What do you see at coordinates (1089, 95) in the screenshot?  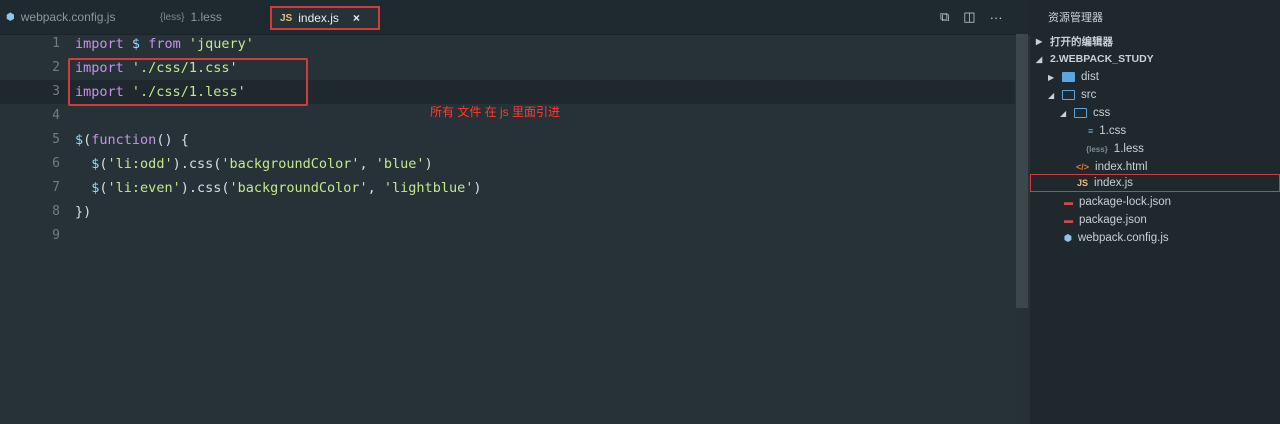 I see `tree-item-label: src` at bounding box center [1089, 95].